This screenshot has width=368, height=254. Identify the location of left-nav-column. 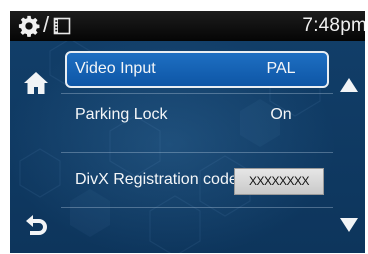
(35, 147).